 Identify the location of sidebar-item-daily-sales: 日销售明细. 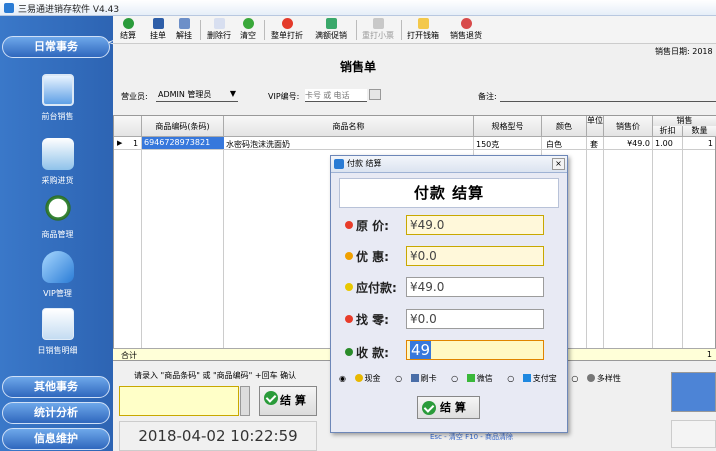
(57, 332).